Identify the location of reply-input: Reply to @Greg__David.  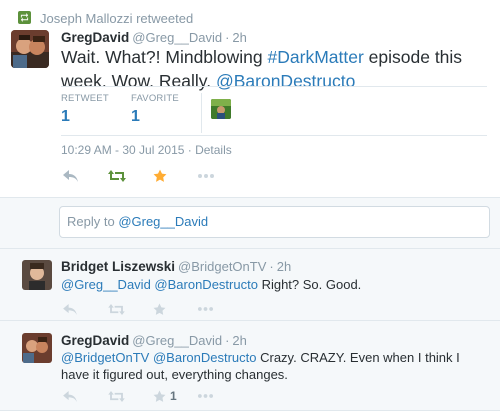
(274, 222).